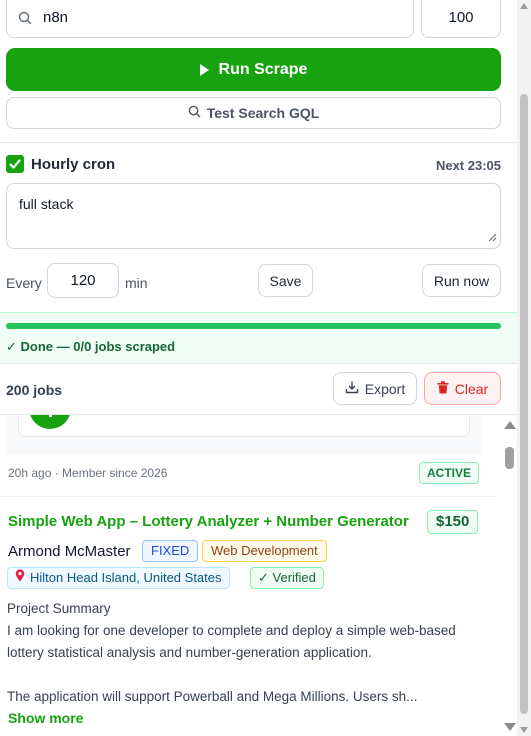  Describe the element at coordinates (352, 388) in the screenshot. I see `export-icon` at that location.